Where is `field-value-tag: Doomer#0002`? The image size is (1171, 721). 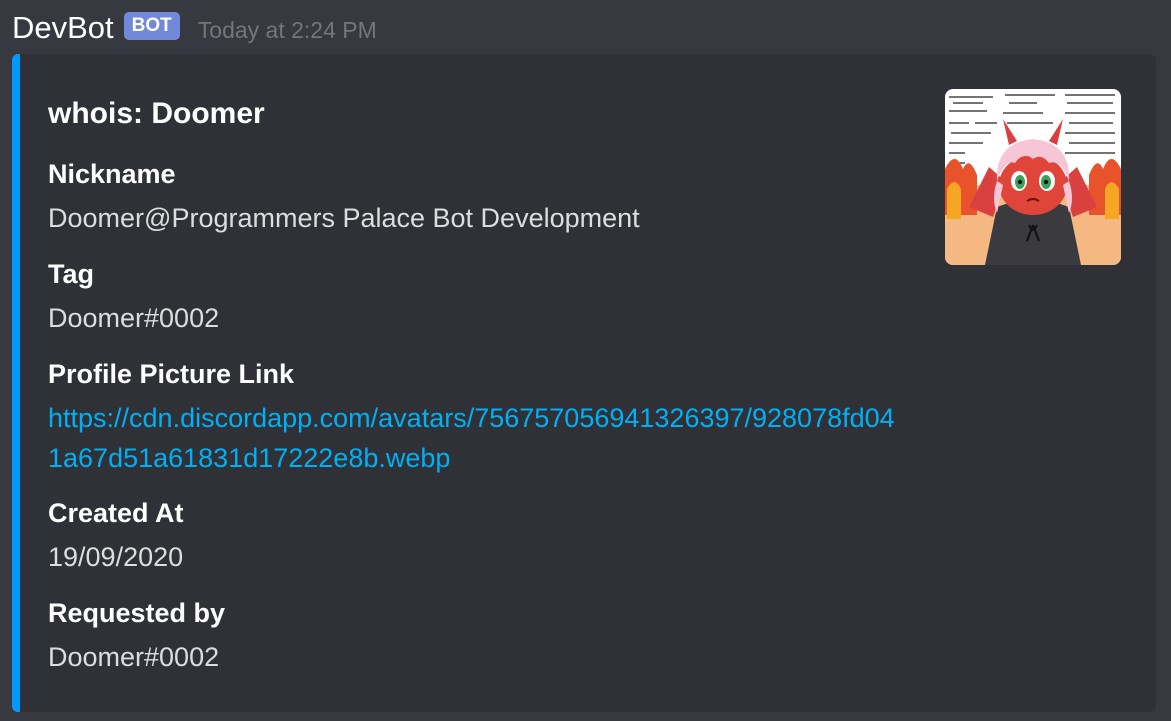 field-value-tag: Doomer#0002 is located at coordinates (134, 318).